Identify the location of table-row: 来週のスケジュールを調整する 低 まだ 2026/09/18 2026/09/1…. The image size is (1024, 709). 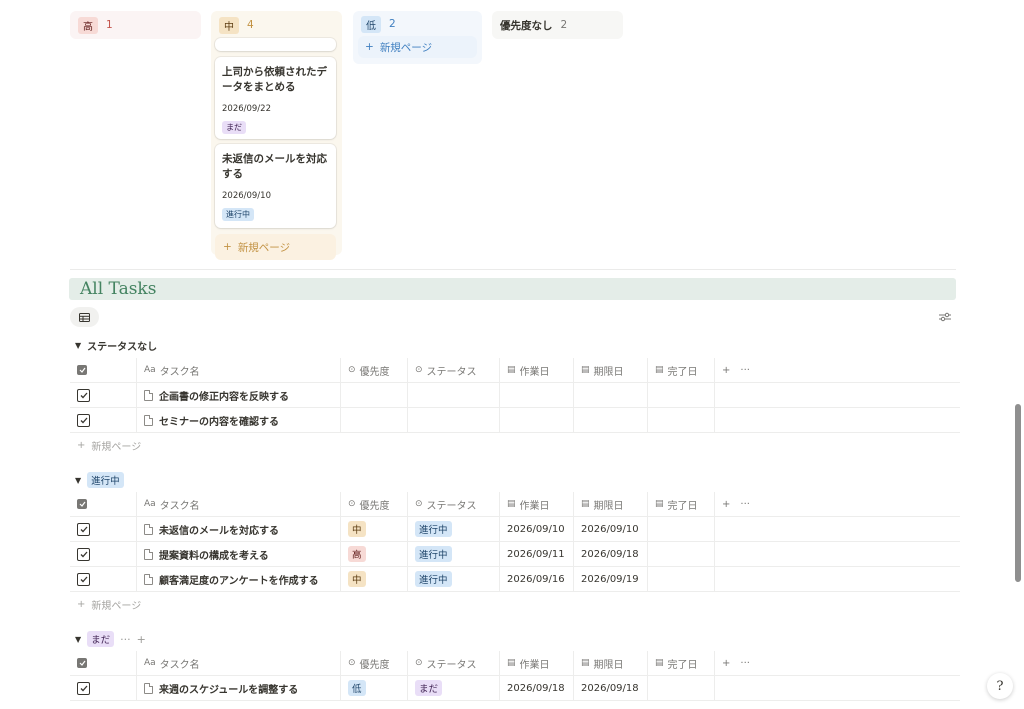
(515, 688).